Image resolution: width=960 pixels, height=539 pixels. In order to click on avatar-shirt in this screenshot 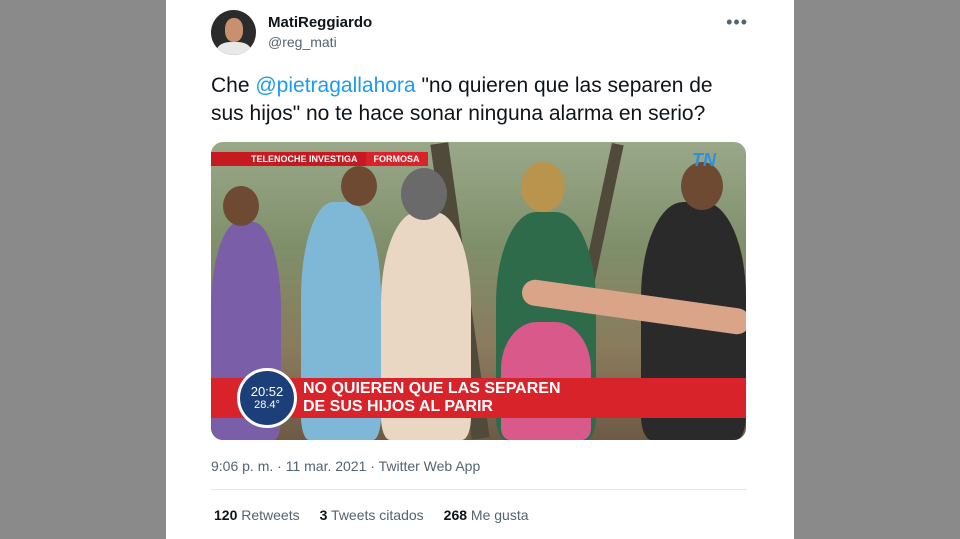, I will do `click(234, 48)`.